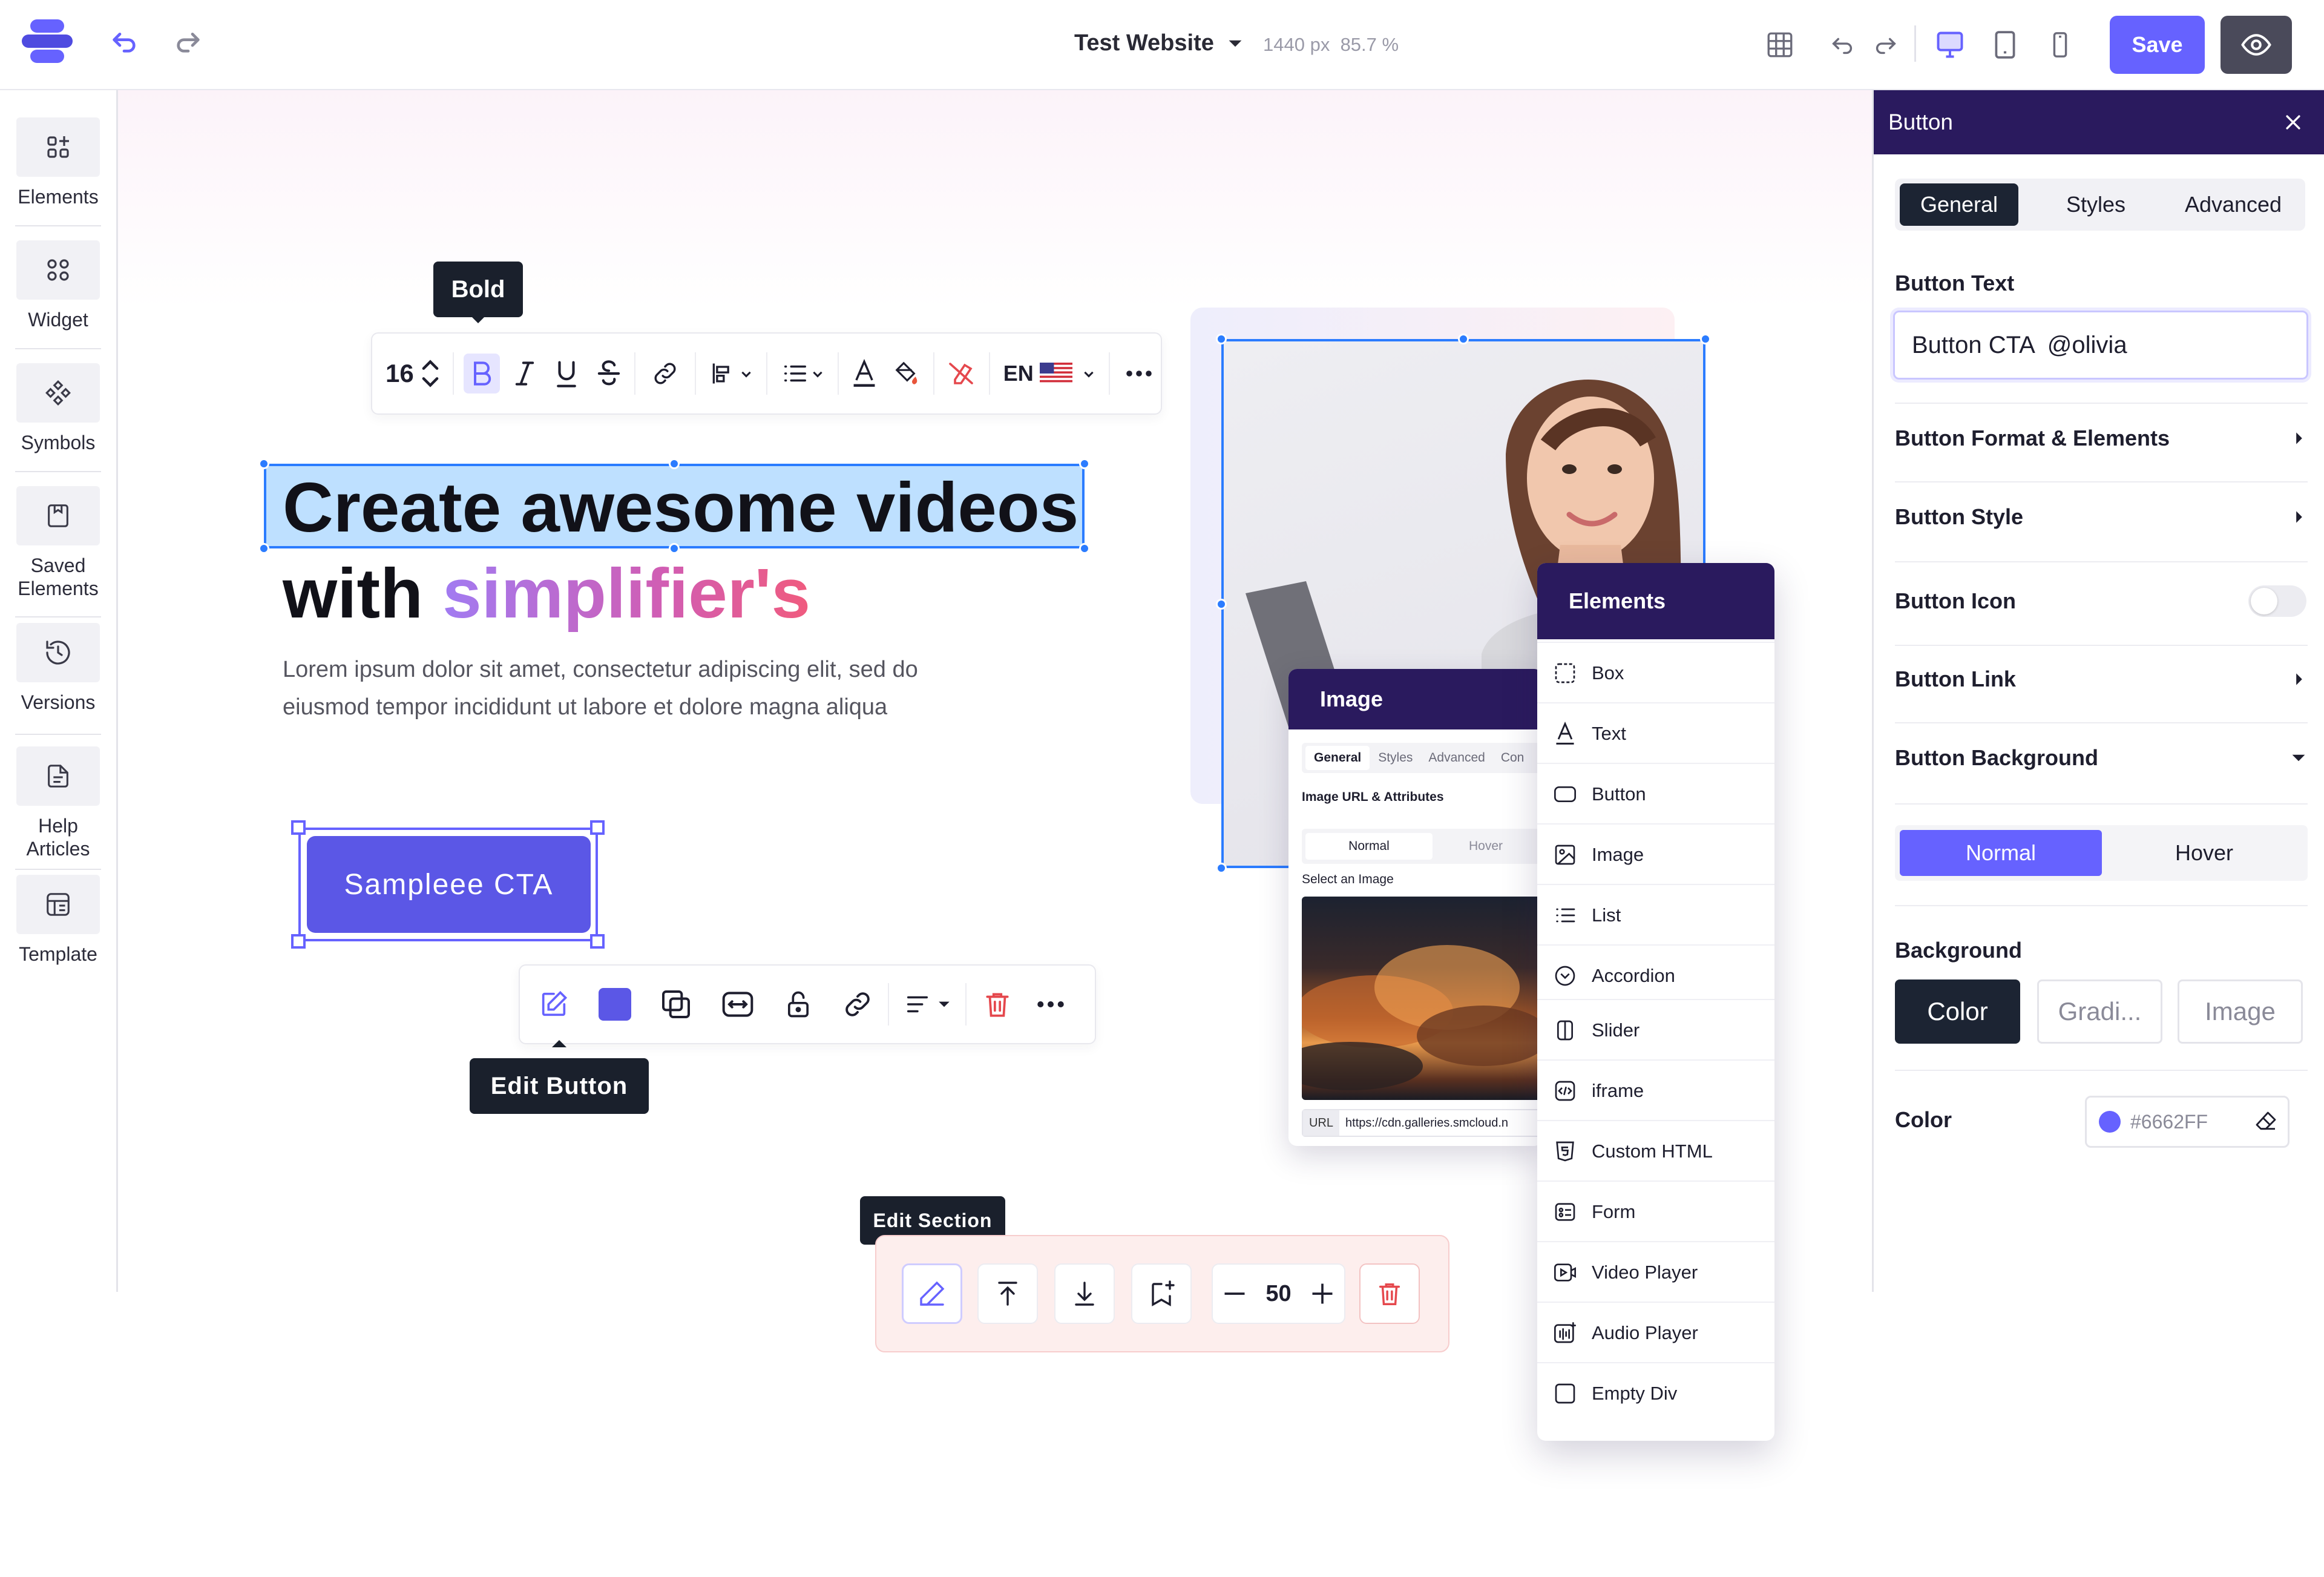 Image resolution: width=2324 pixels, height=1577 pixels. Describe the element at coordinates (738, 1004) in the screenshot. I see `width-toggle-icon` at that location.